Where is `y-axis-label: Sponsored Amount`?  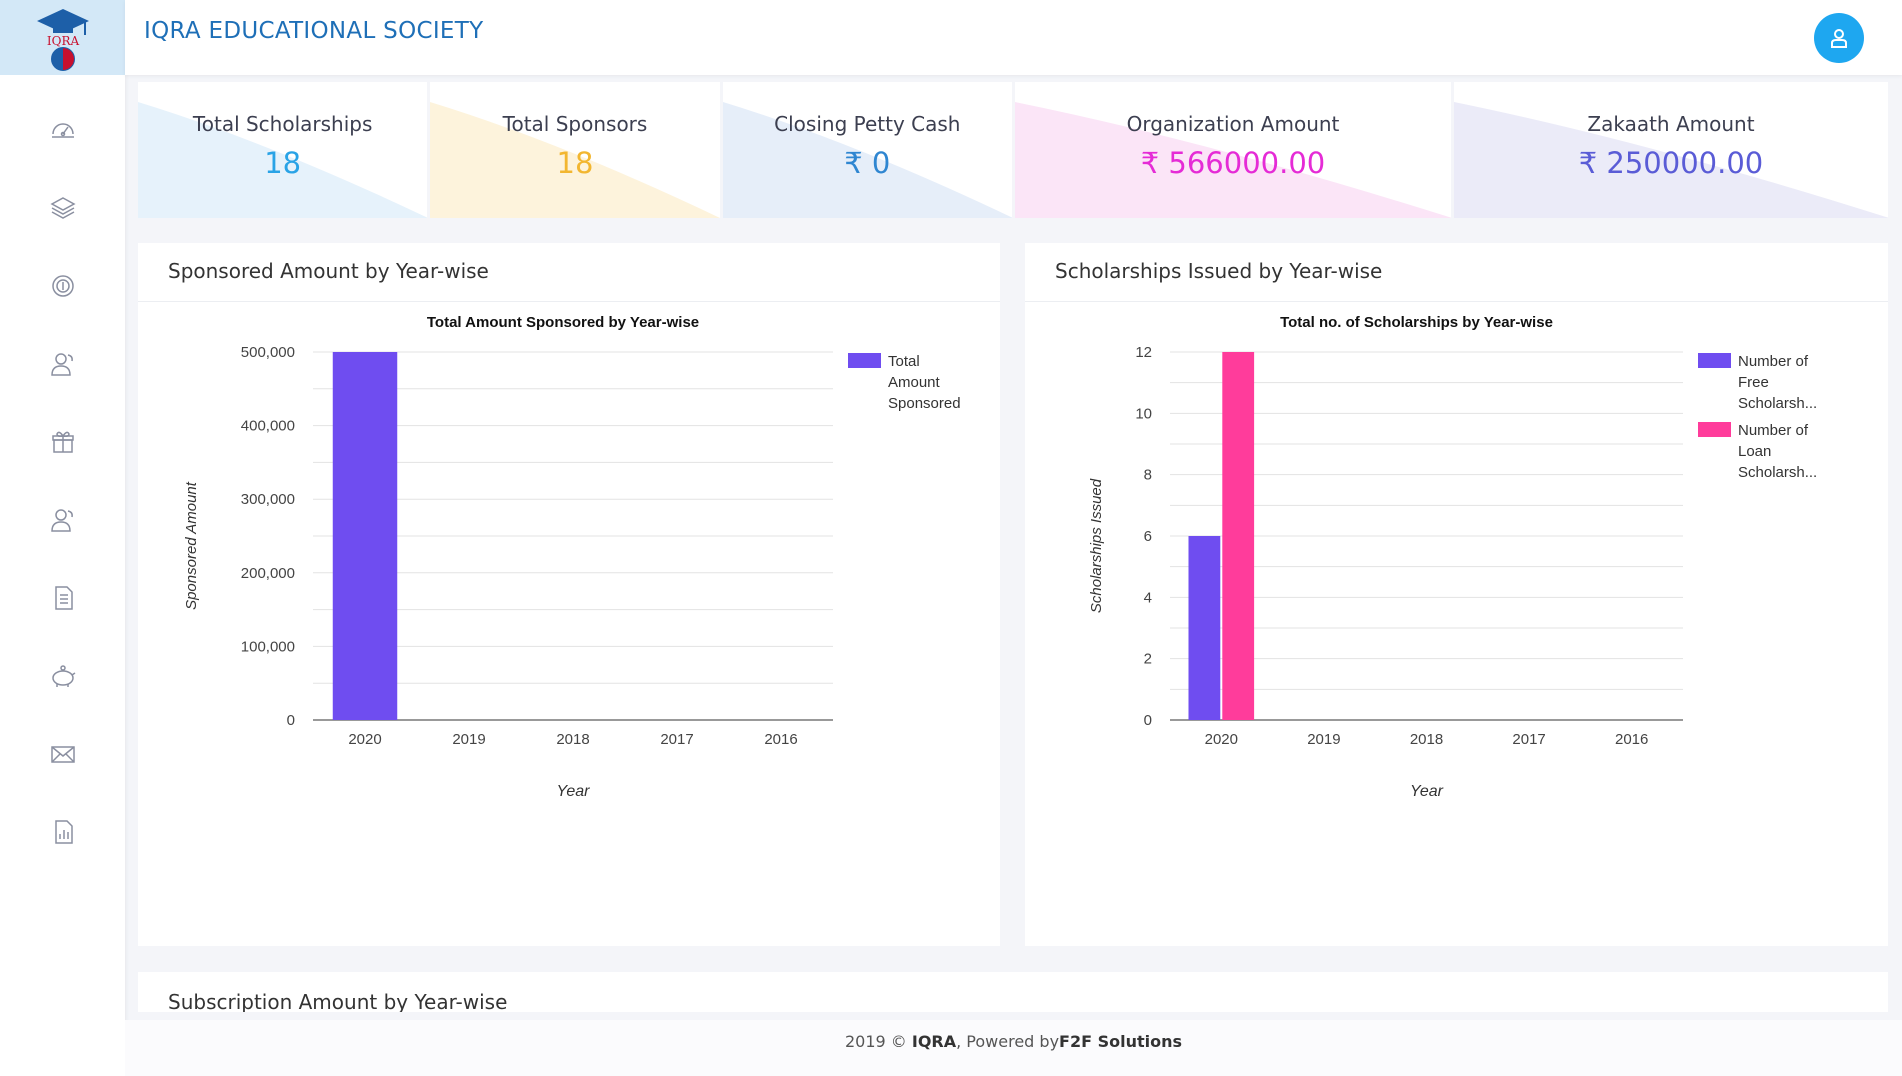 y-axis-label: Sponsored Amount is located at coordinates (191, 545).